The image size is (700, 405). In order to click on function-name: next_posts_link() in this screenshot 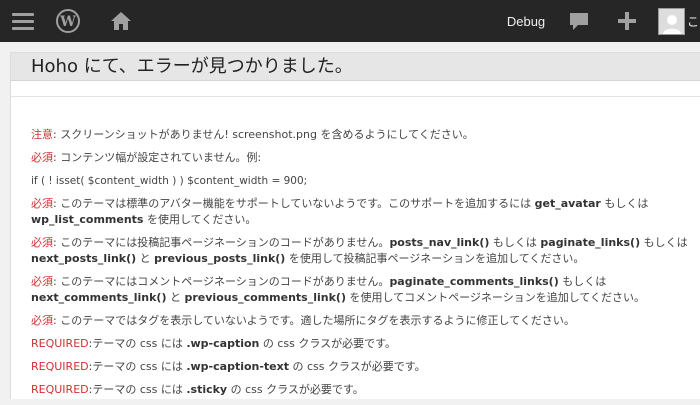, I will do `click(84, 258)`.